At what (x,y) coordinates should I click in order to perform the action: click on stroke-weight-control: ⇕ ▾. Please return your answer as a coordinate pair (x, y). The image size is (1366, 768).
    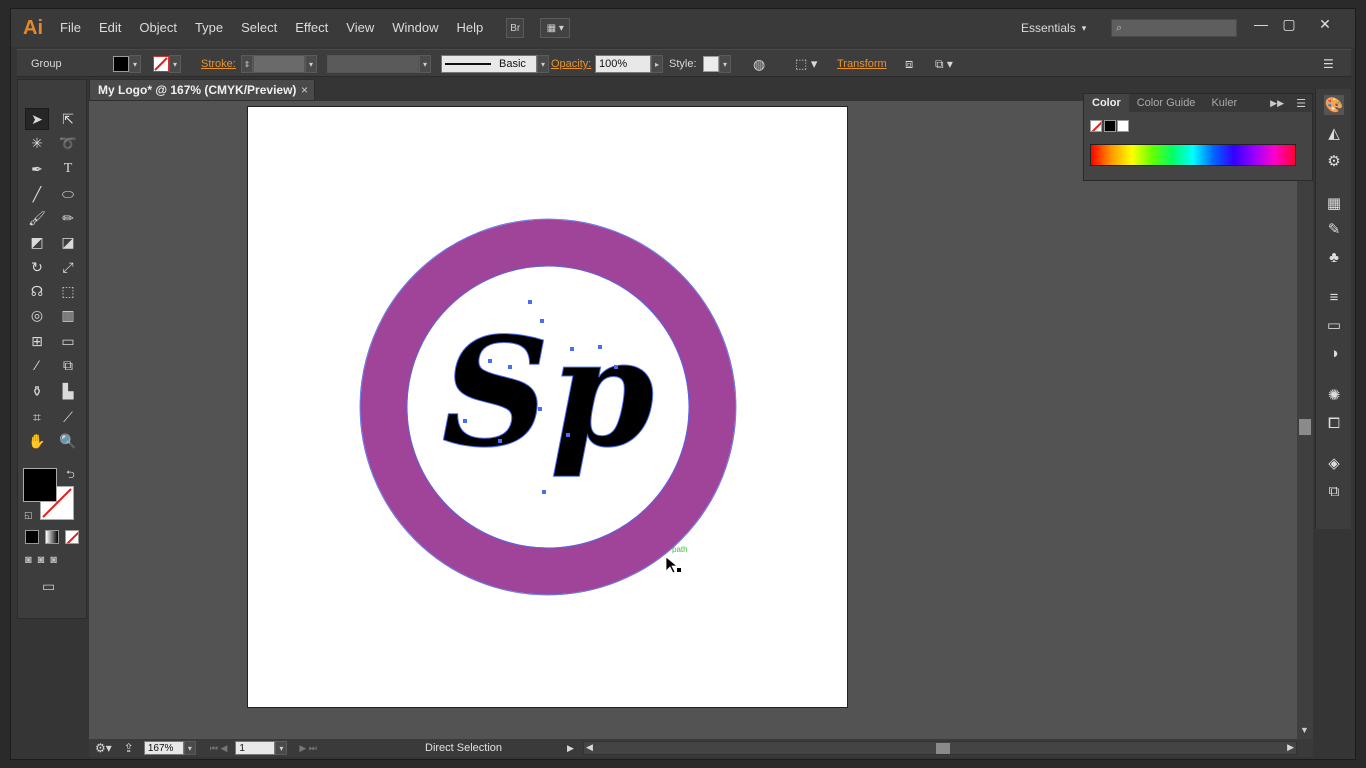
    Looking at the image, I should click on (279, 64).